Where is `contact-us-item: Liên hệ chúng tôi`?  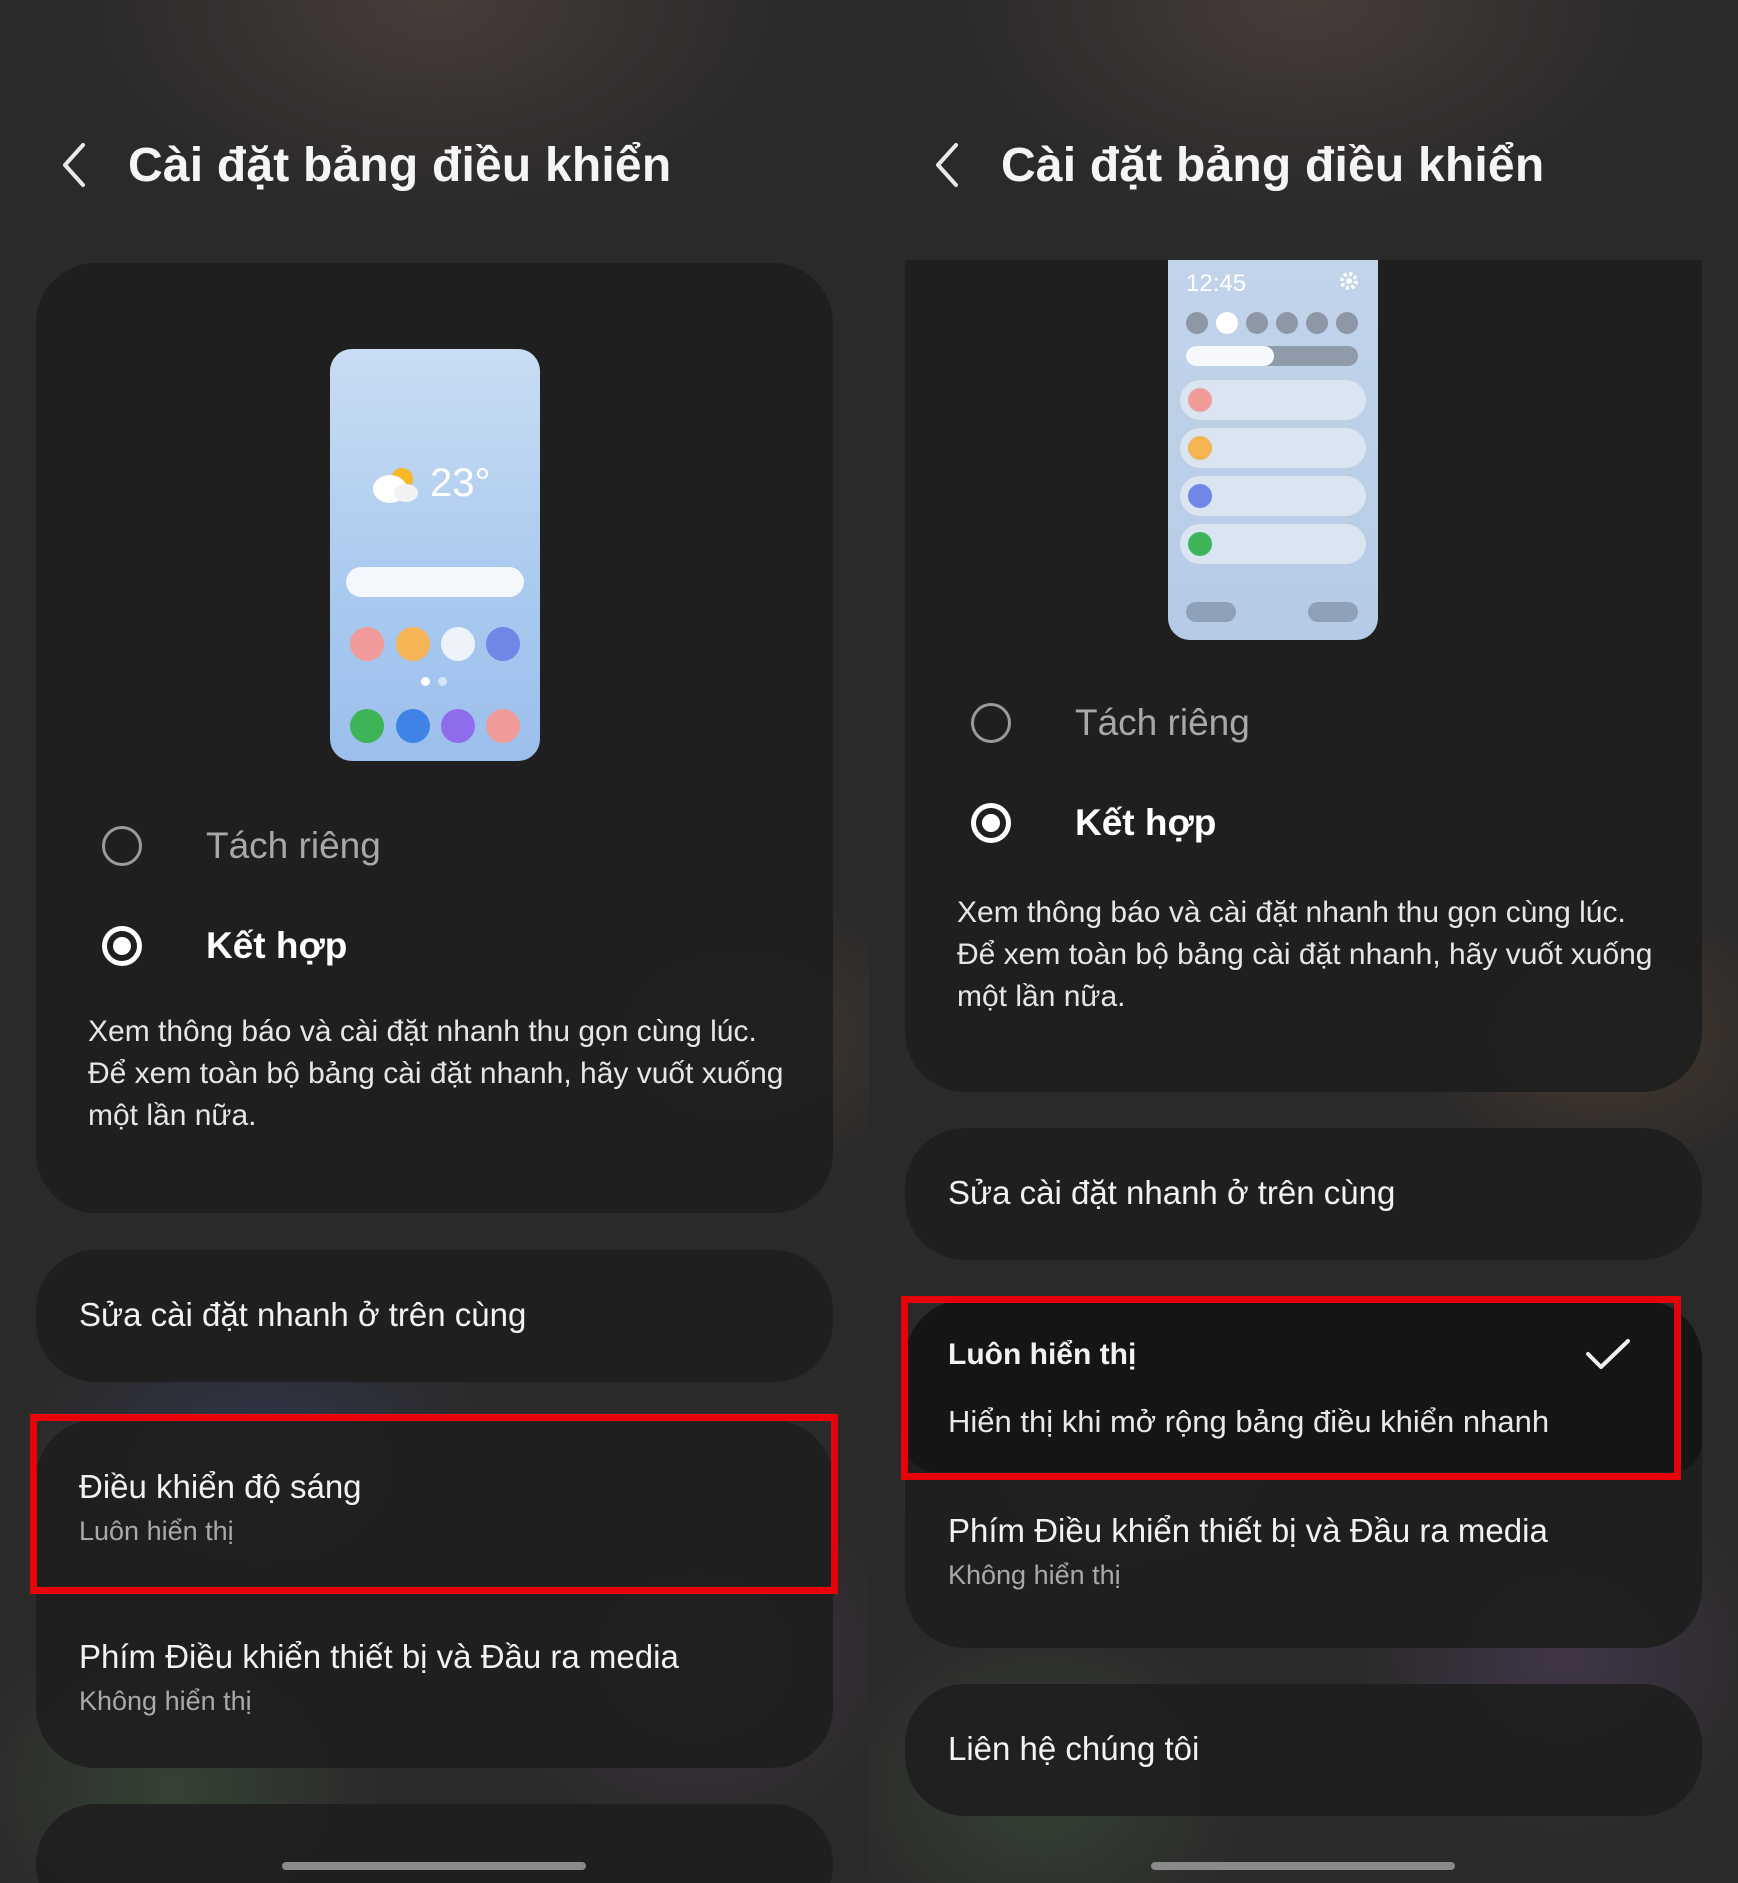 contact-us-item: Liên hệ chúng tôi is located at coordinates (1303, 1750).